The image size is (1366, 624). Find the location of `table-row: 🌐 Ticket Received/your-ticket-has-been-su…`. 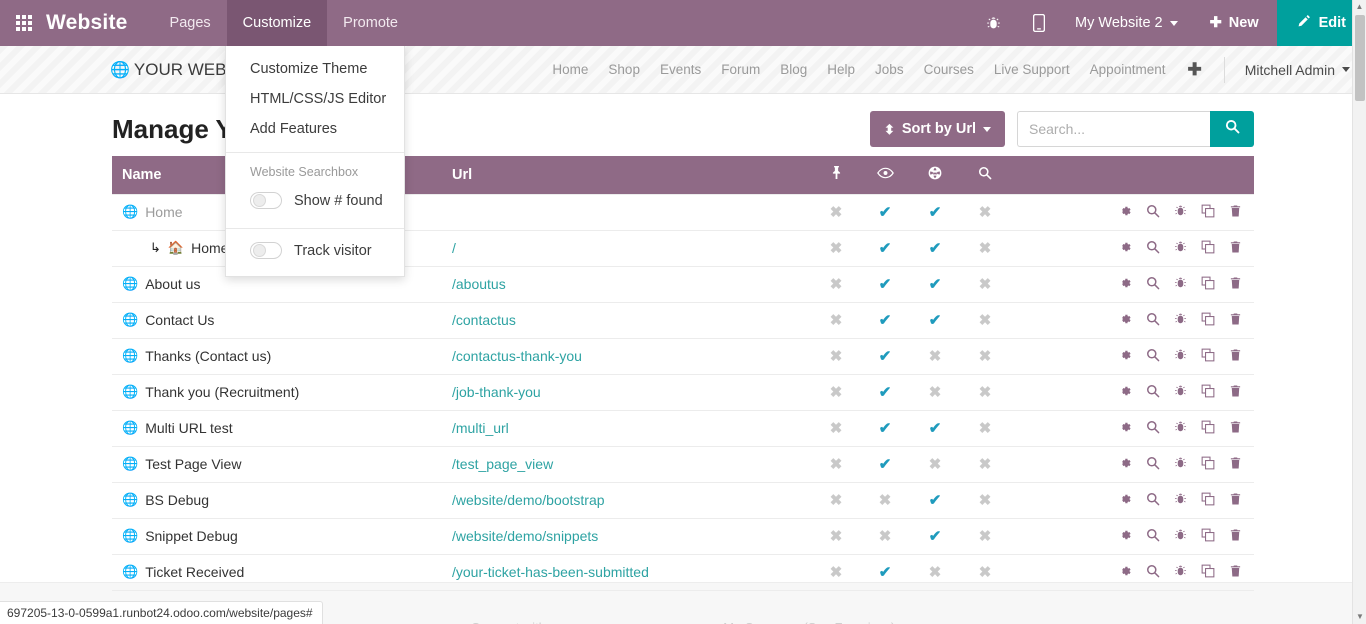

table-row: 🌐 Ticket Received/your-ticket-has-been-su… is located at coordinates (683, 572).